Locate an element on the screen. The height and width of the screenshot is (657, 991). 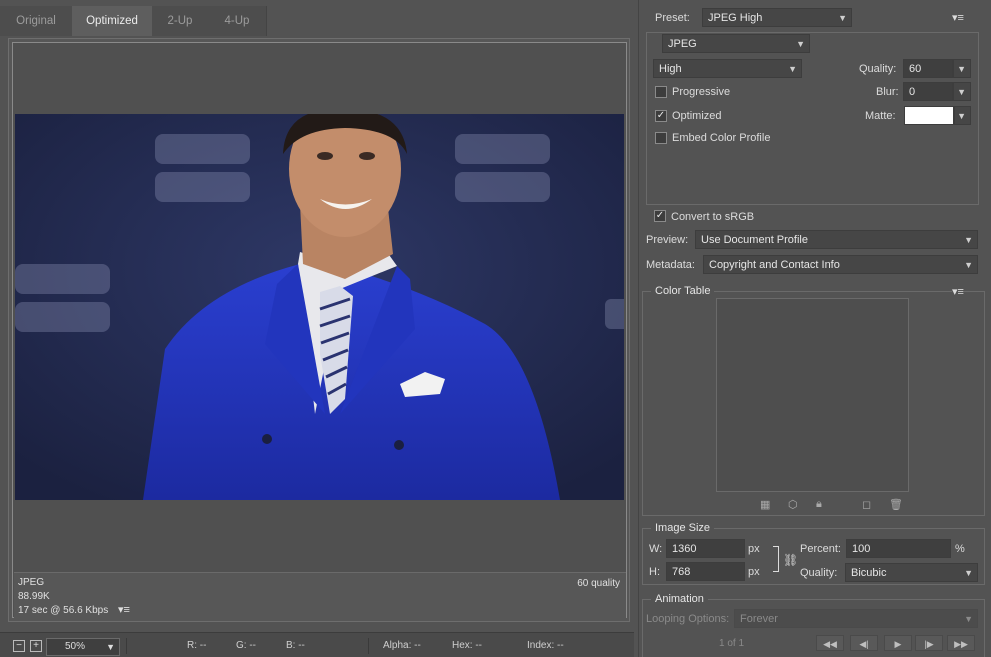
quality-input: 60 is located at coordinates (928, 68).